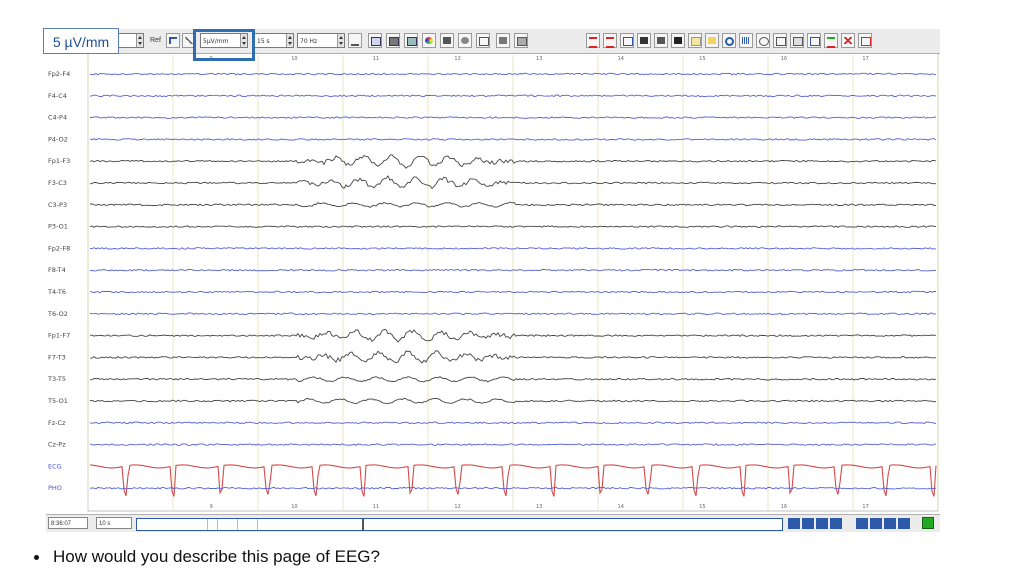 This screenshot has width=1024, height=575. What do you see at coordinates (459, 524) in the screenshot?
I see `recording-scrollbar` at bounding box center [459, 524].